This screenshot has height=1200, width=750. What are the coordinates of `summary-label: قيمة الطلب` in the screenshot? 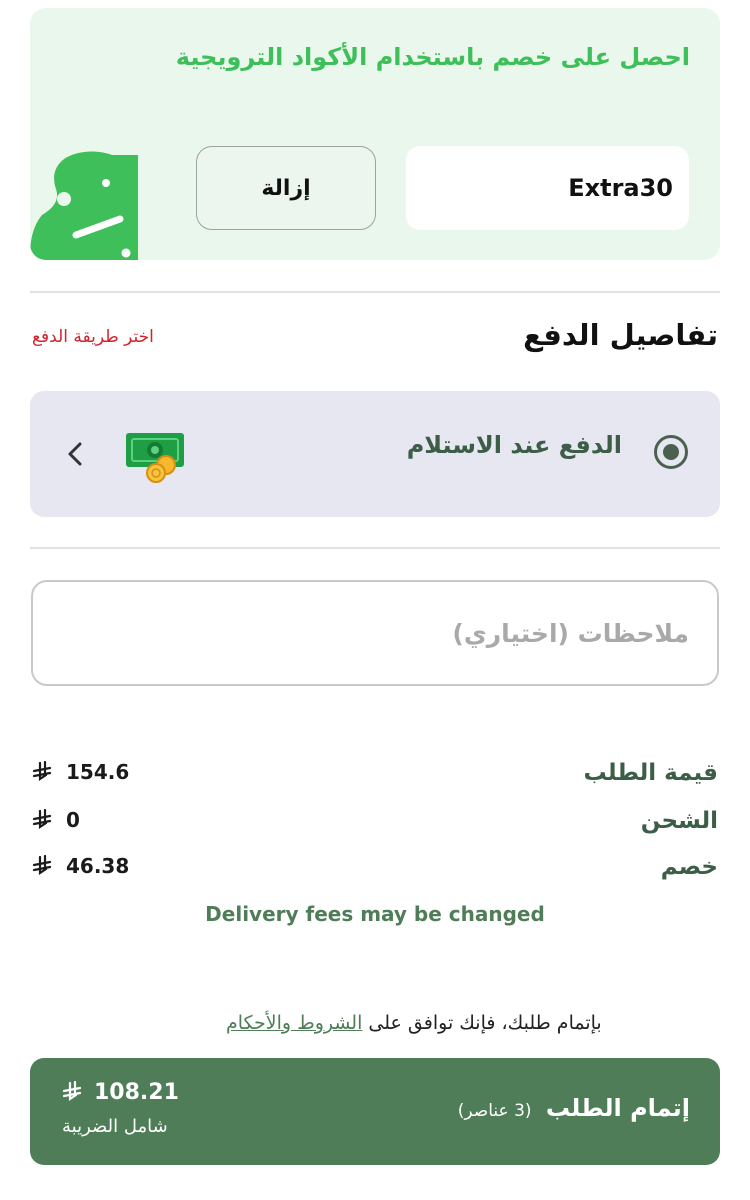 It's located at (651, 773).